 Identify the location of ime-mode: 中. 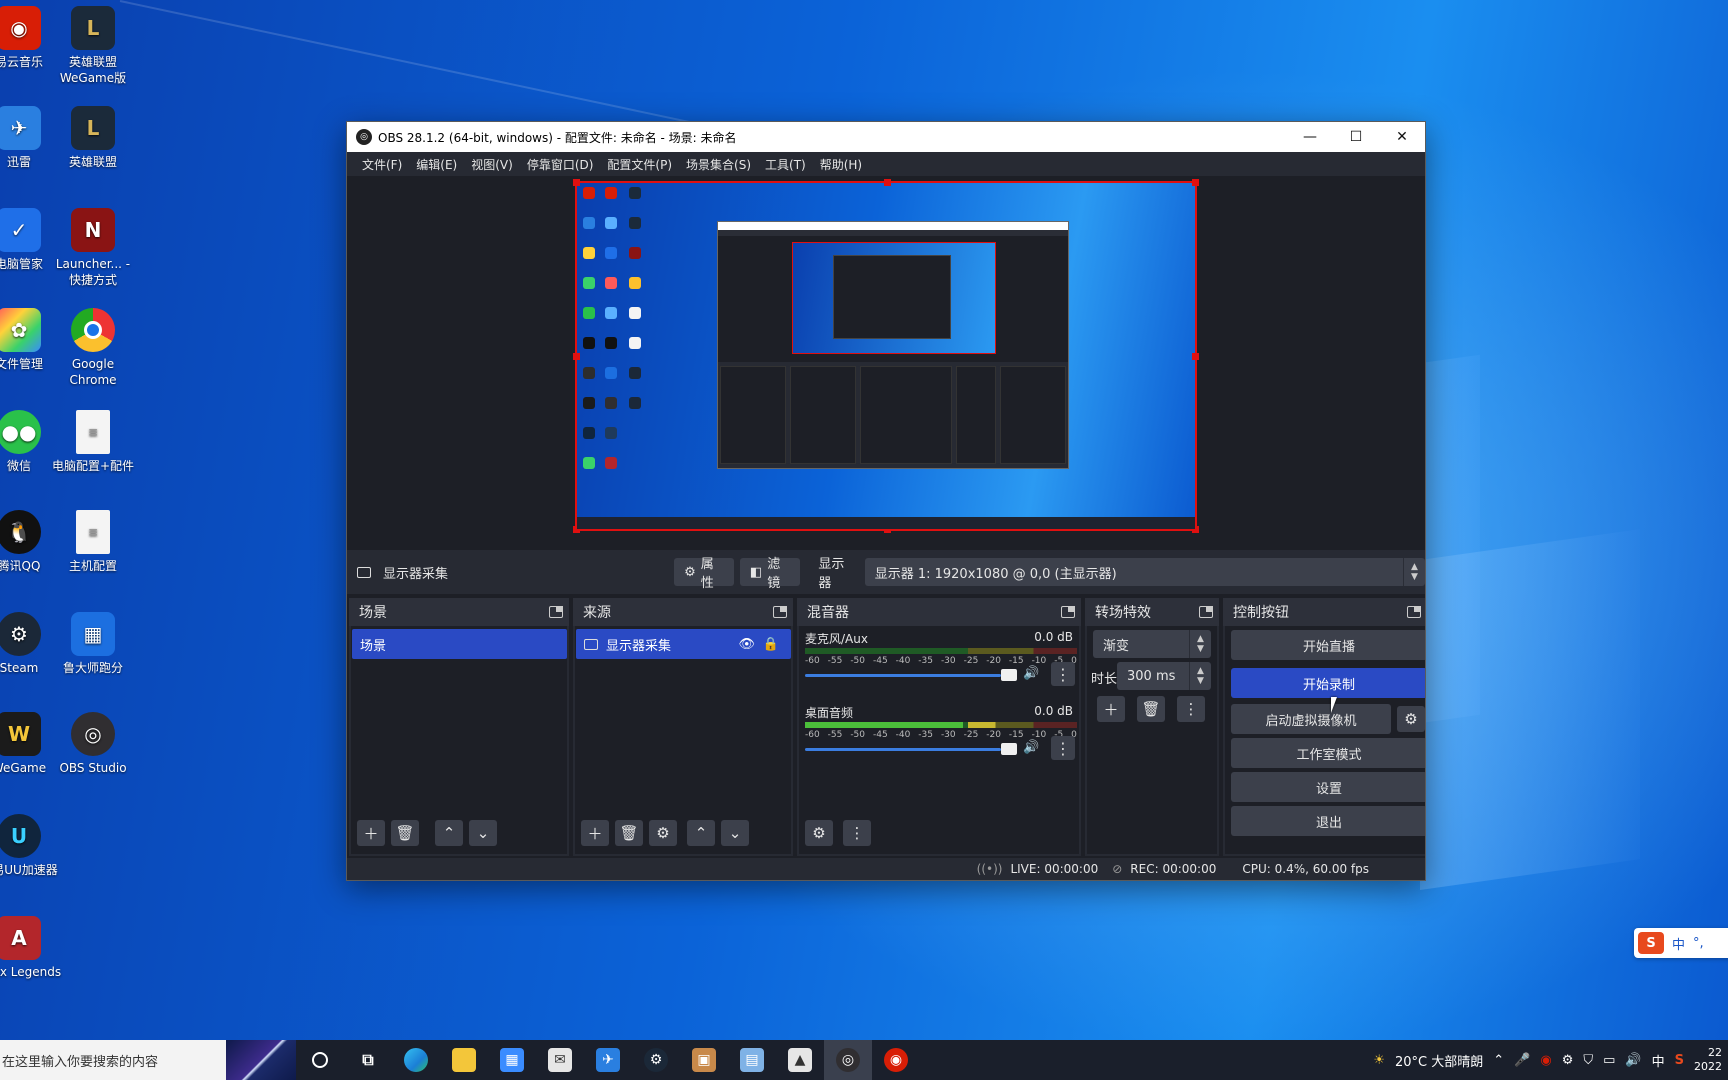
(1678, 943).